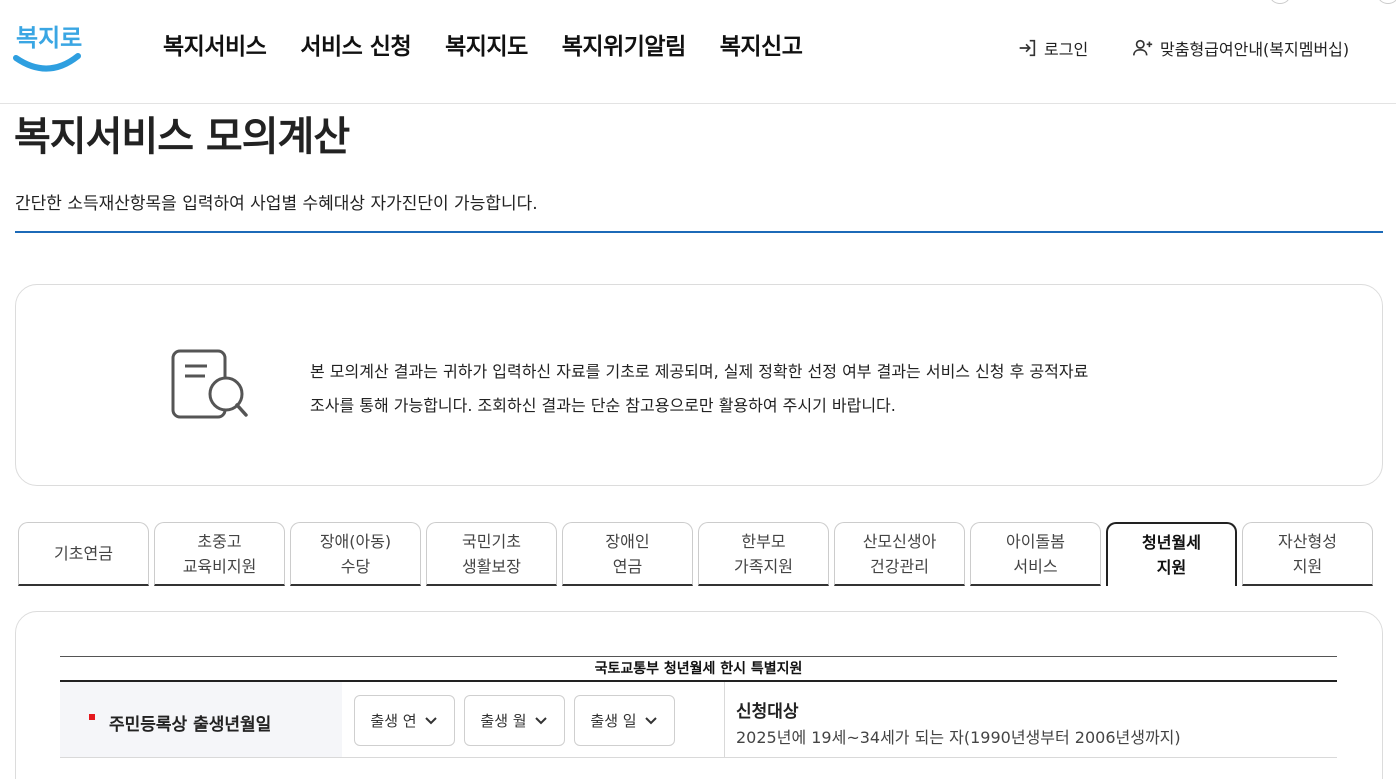 Image resolution: width=1396 pixels, height=779 pixels. Describe the element at coordinates (698, 757) in the screenshot. I see `row-bottom-line` at that location.